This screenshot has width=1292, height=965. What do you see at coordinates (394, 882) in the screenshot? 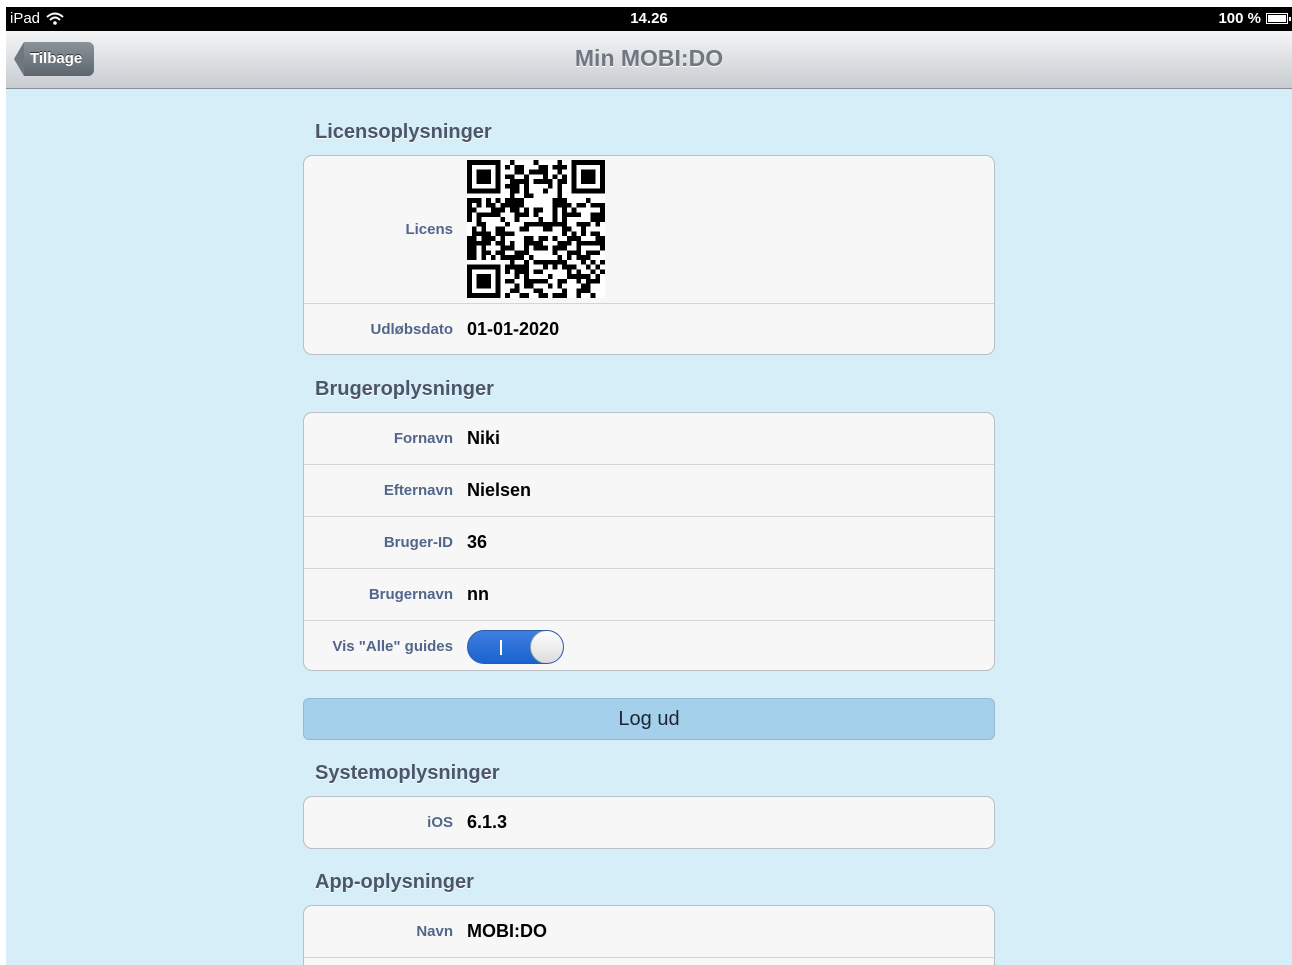
I see `section-header-app: App-oplysninger` at bounding box center [394, 882].